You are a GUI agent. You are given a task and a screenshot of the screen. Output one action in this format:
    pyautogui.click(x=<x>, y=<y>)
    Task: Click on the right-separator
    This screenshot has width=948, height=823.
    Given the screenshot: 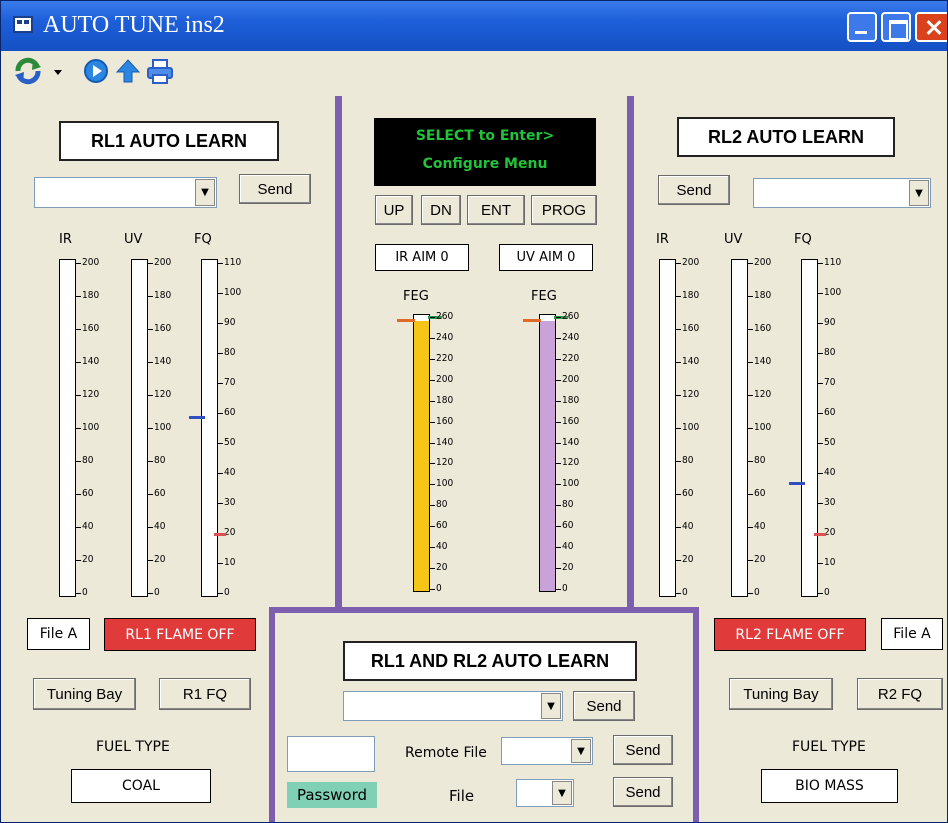 What is the action you would take?
    pyautogui.click(x=630, y=353)
    